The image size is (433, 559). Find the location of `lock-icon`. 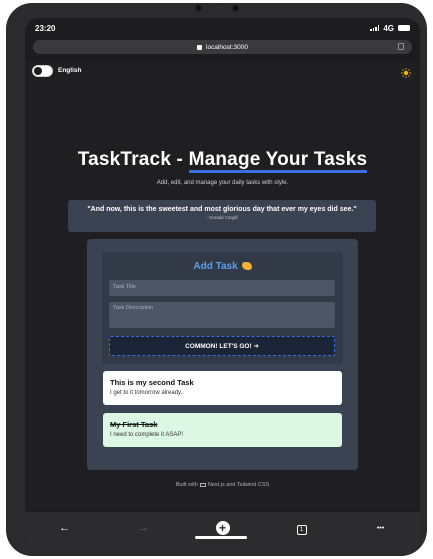

lock-icon is located at coordinates (200, 47).